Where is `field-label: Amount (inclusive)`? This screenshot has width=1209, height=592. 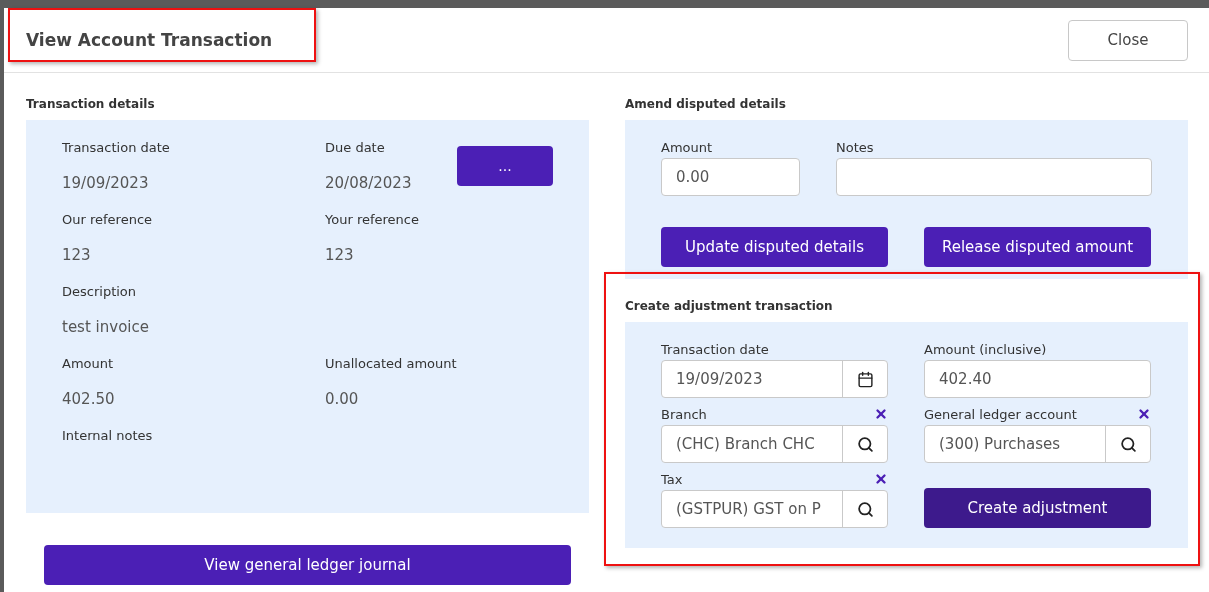 field-label: Amount (inclusive) is located at coordinates (985, 349).